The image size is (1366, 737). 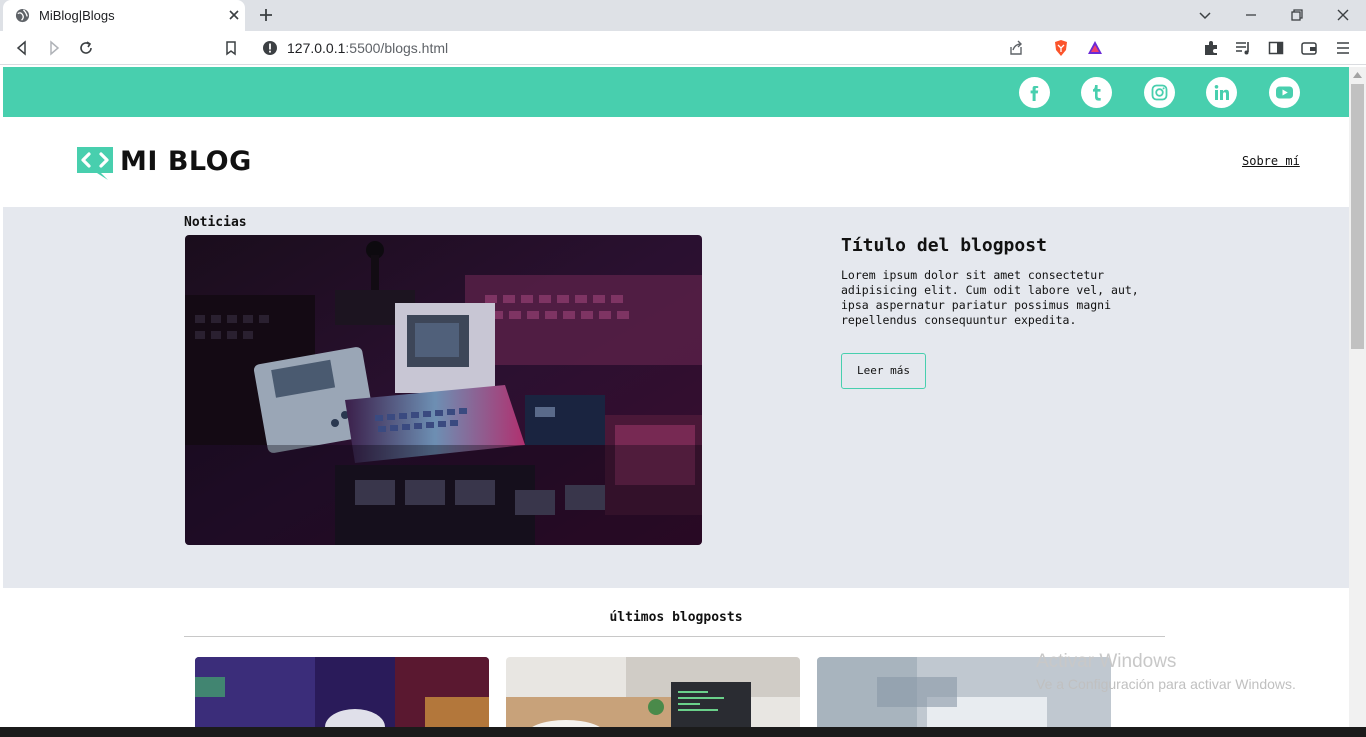 I want to click on restore-icon, so click(x=1297, y=15).